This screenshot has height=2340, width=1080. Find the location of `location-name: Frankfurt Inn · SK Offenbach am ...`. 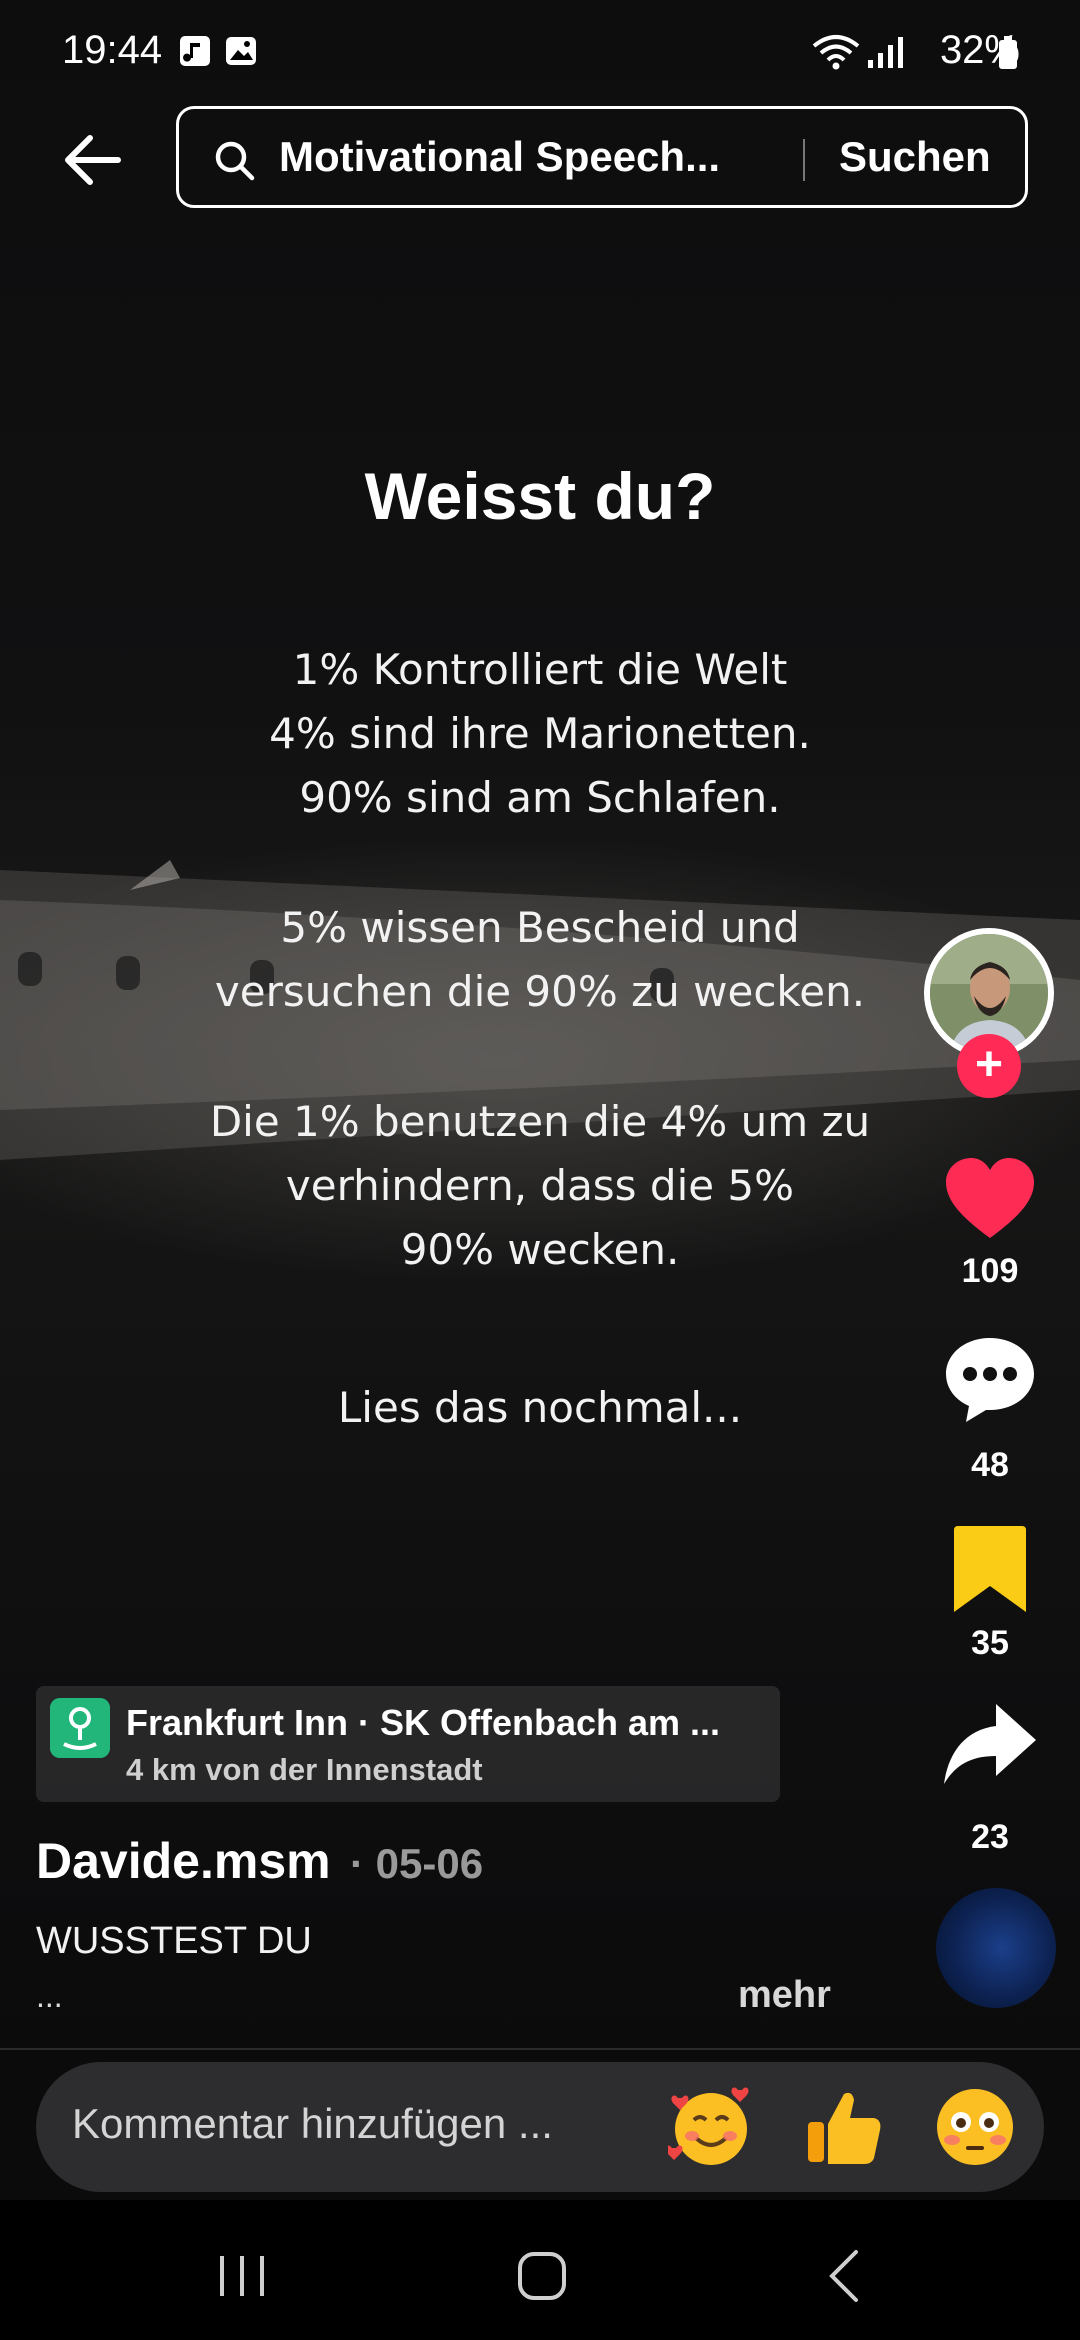

location-name: Frankfurt Inn · SK Offenbach am ... is located at coordinates (423, 1722).